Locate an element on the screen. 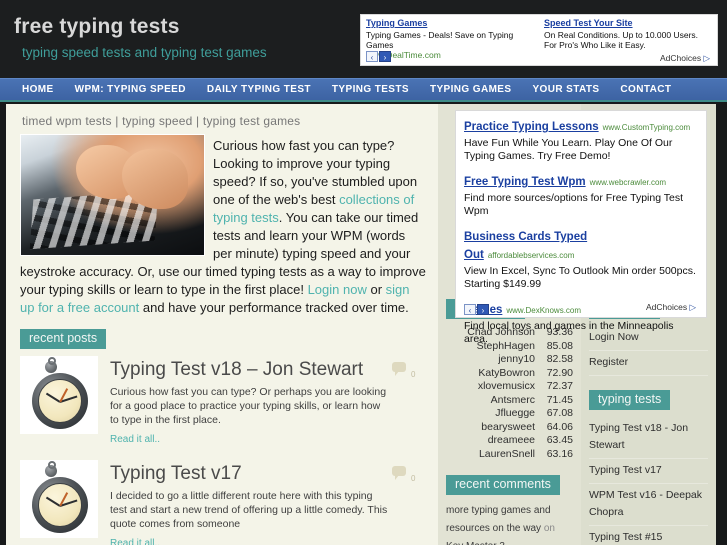  sidebar-link-typing-test-15: Typing Test #15 is located at coordinates (648, 535).